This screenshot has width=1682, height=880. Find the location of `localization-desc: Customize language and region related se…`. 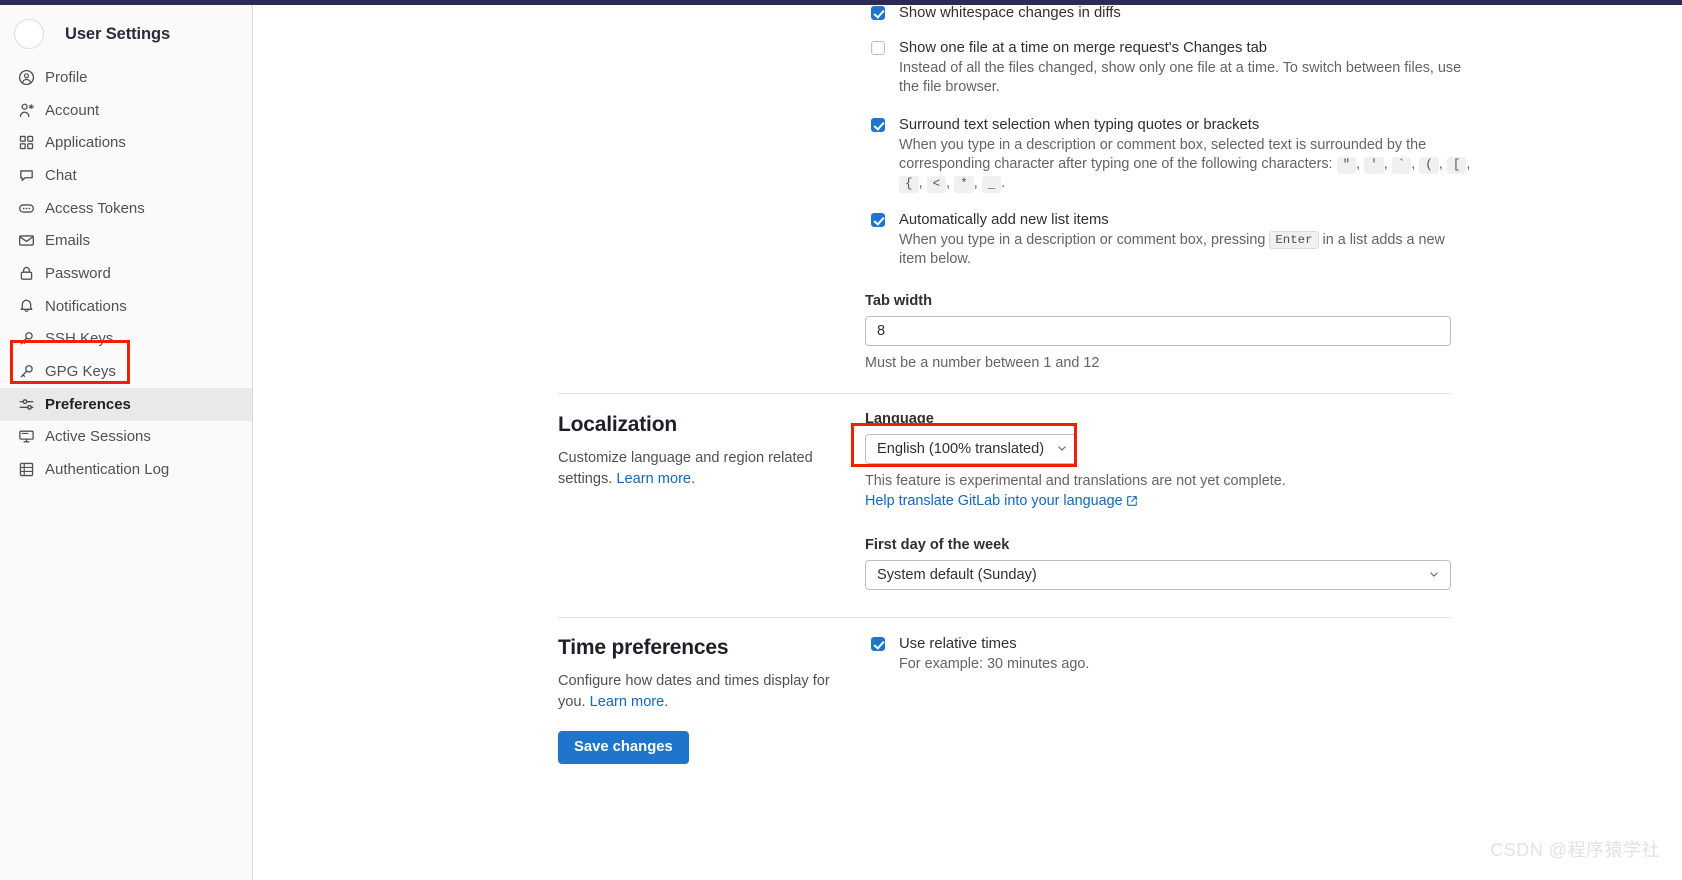

localization-desc: Customize language and region related se… is located at coordinates (703, 468).